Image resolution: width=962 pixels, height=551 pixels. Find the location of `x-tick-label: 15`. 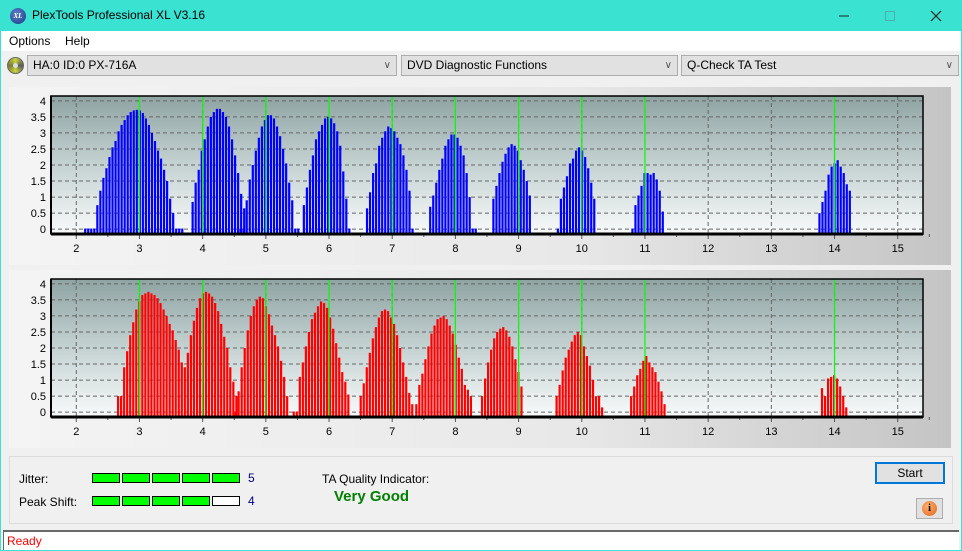

x-tick-label: 15 is located at coordinates (898, 432).